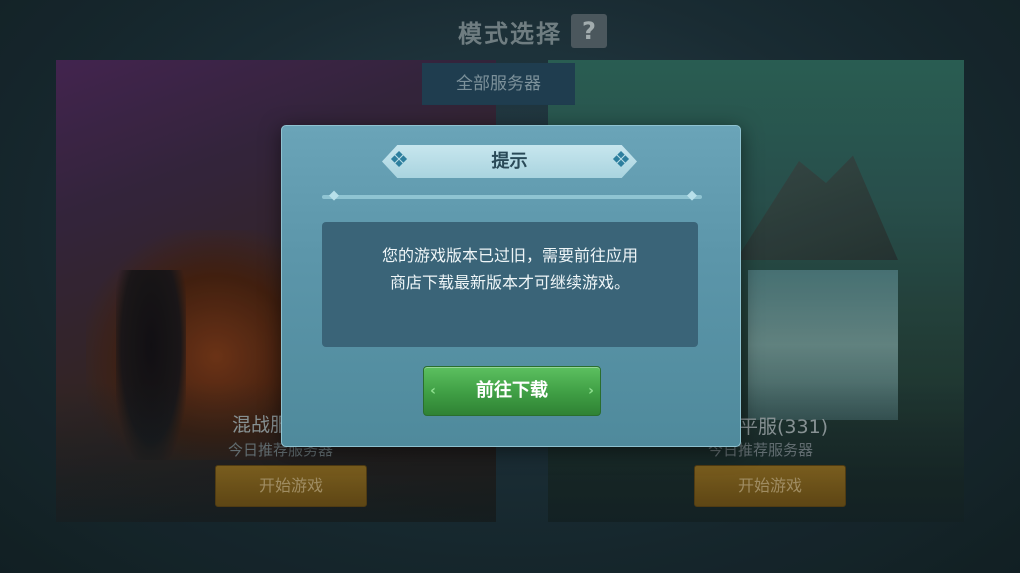 The width and height of the screenshot is (1020, 573). Describe the element at coordinates (509, 161) in the screenshot. I see `dialog-title: 提示` at that location.